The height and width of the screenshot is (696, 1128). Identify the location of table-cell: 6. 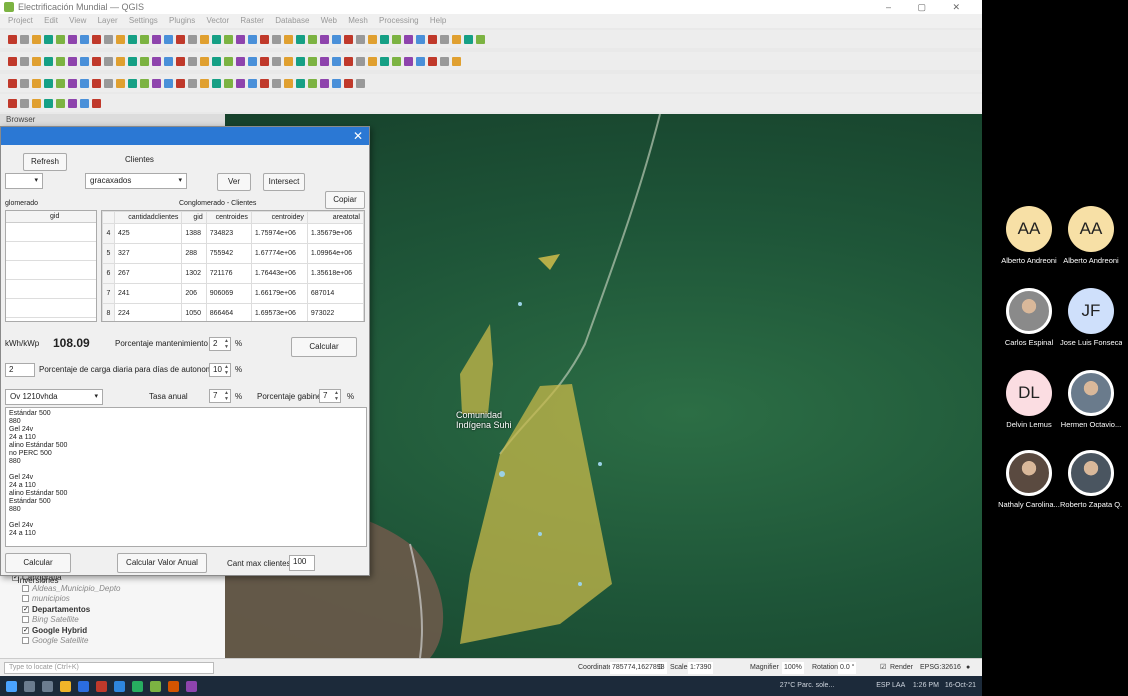
(108, 273).